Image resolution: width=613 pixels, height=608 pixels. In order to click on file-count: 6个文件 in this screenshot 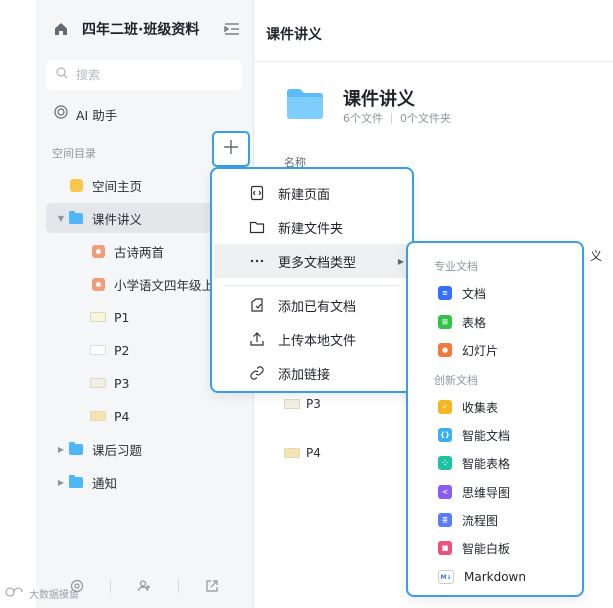, I will do `click(363, 118)`.